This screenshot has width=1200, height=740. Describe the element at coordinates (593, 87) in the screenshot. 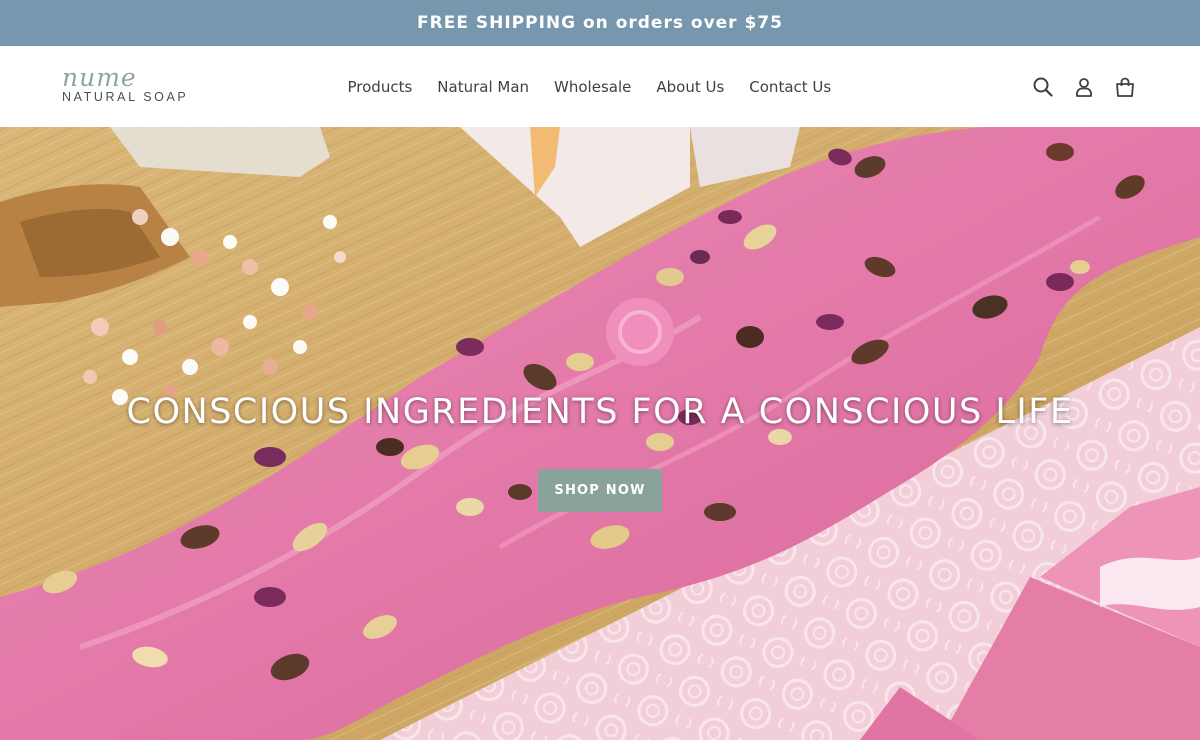

I see `nav-item-wholesale: Wholesale` at that location.